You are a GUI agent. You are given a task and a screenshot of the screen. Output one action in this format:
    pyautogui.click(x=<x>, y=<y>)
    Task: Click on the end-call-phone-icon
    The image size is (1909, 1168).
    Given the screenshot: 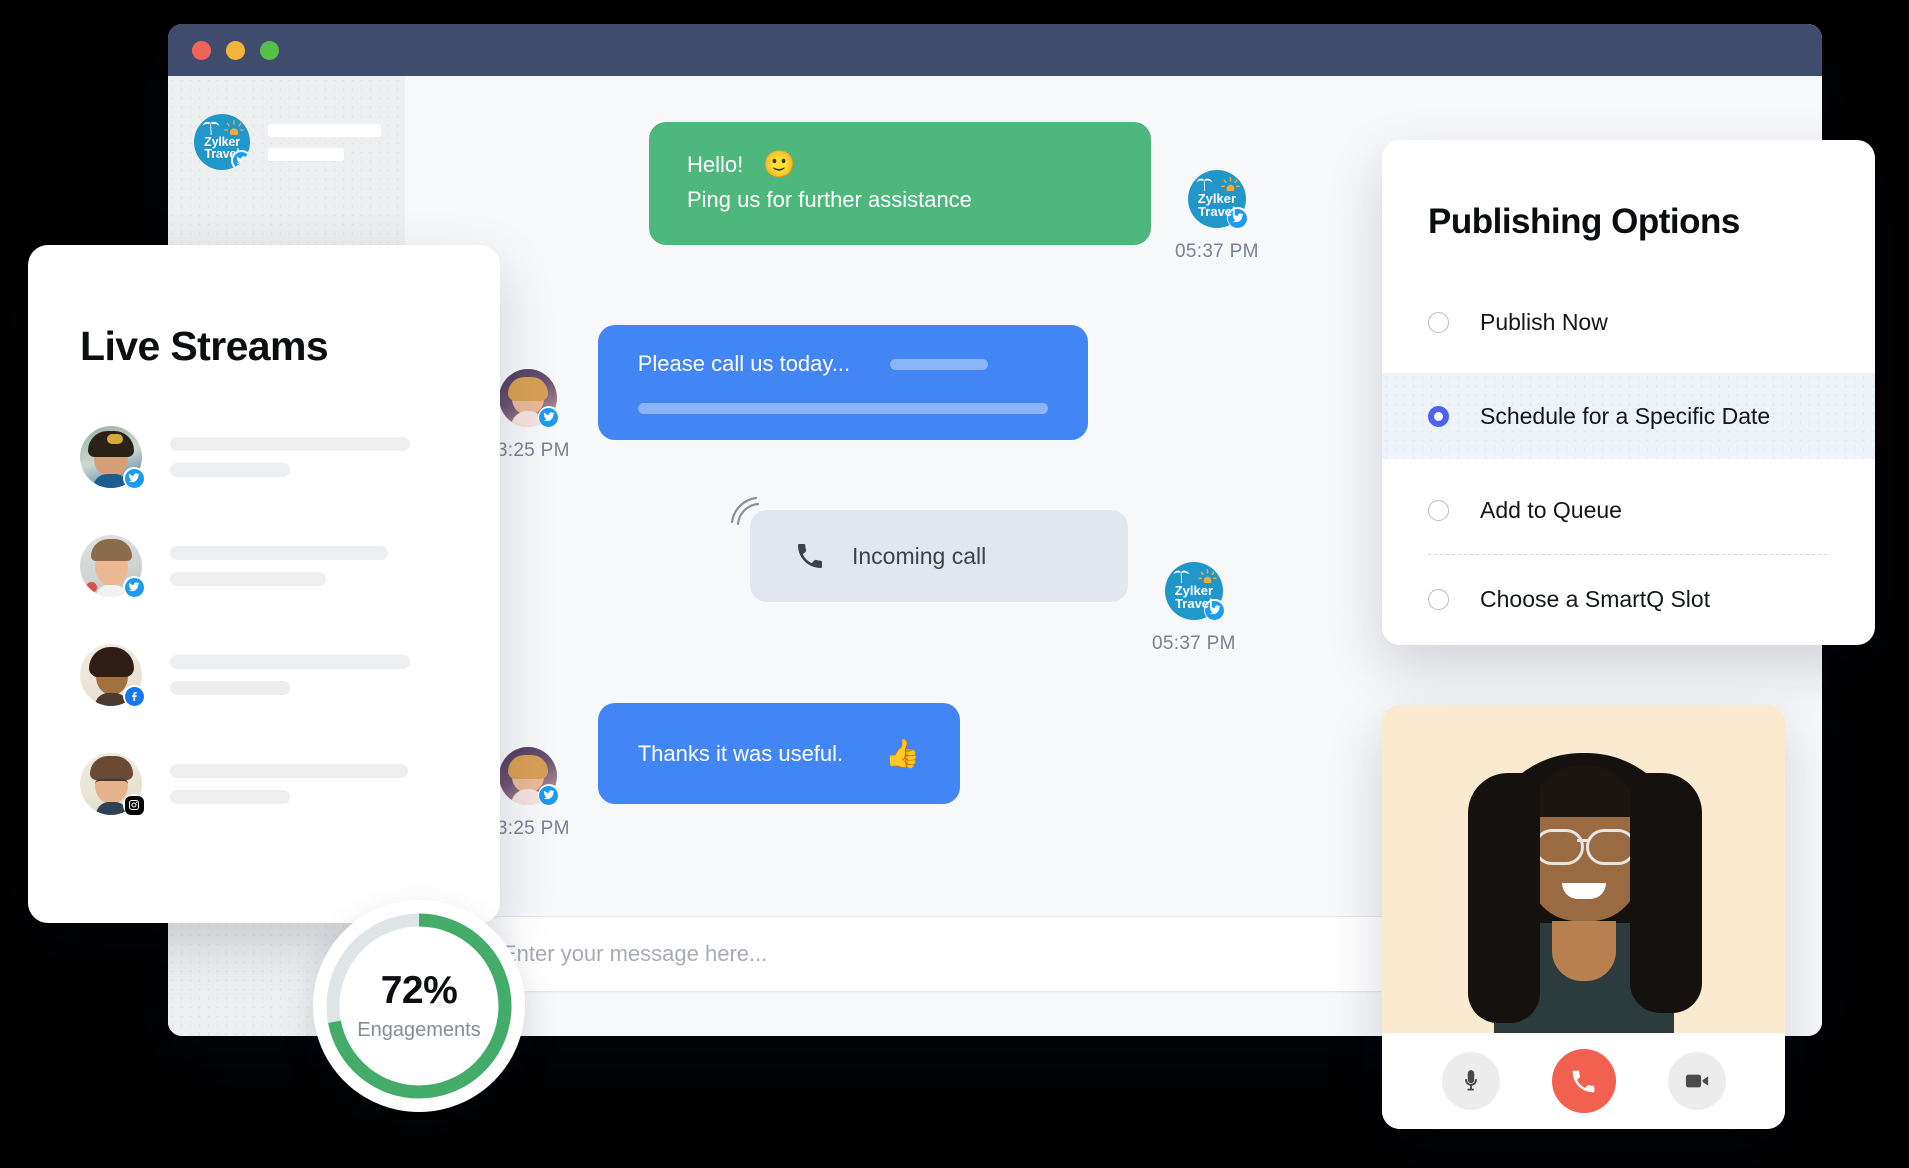 What is the action you would take?
    pyautogui.click(x=1583, y=1081)
    